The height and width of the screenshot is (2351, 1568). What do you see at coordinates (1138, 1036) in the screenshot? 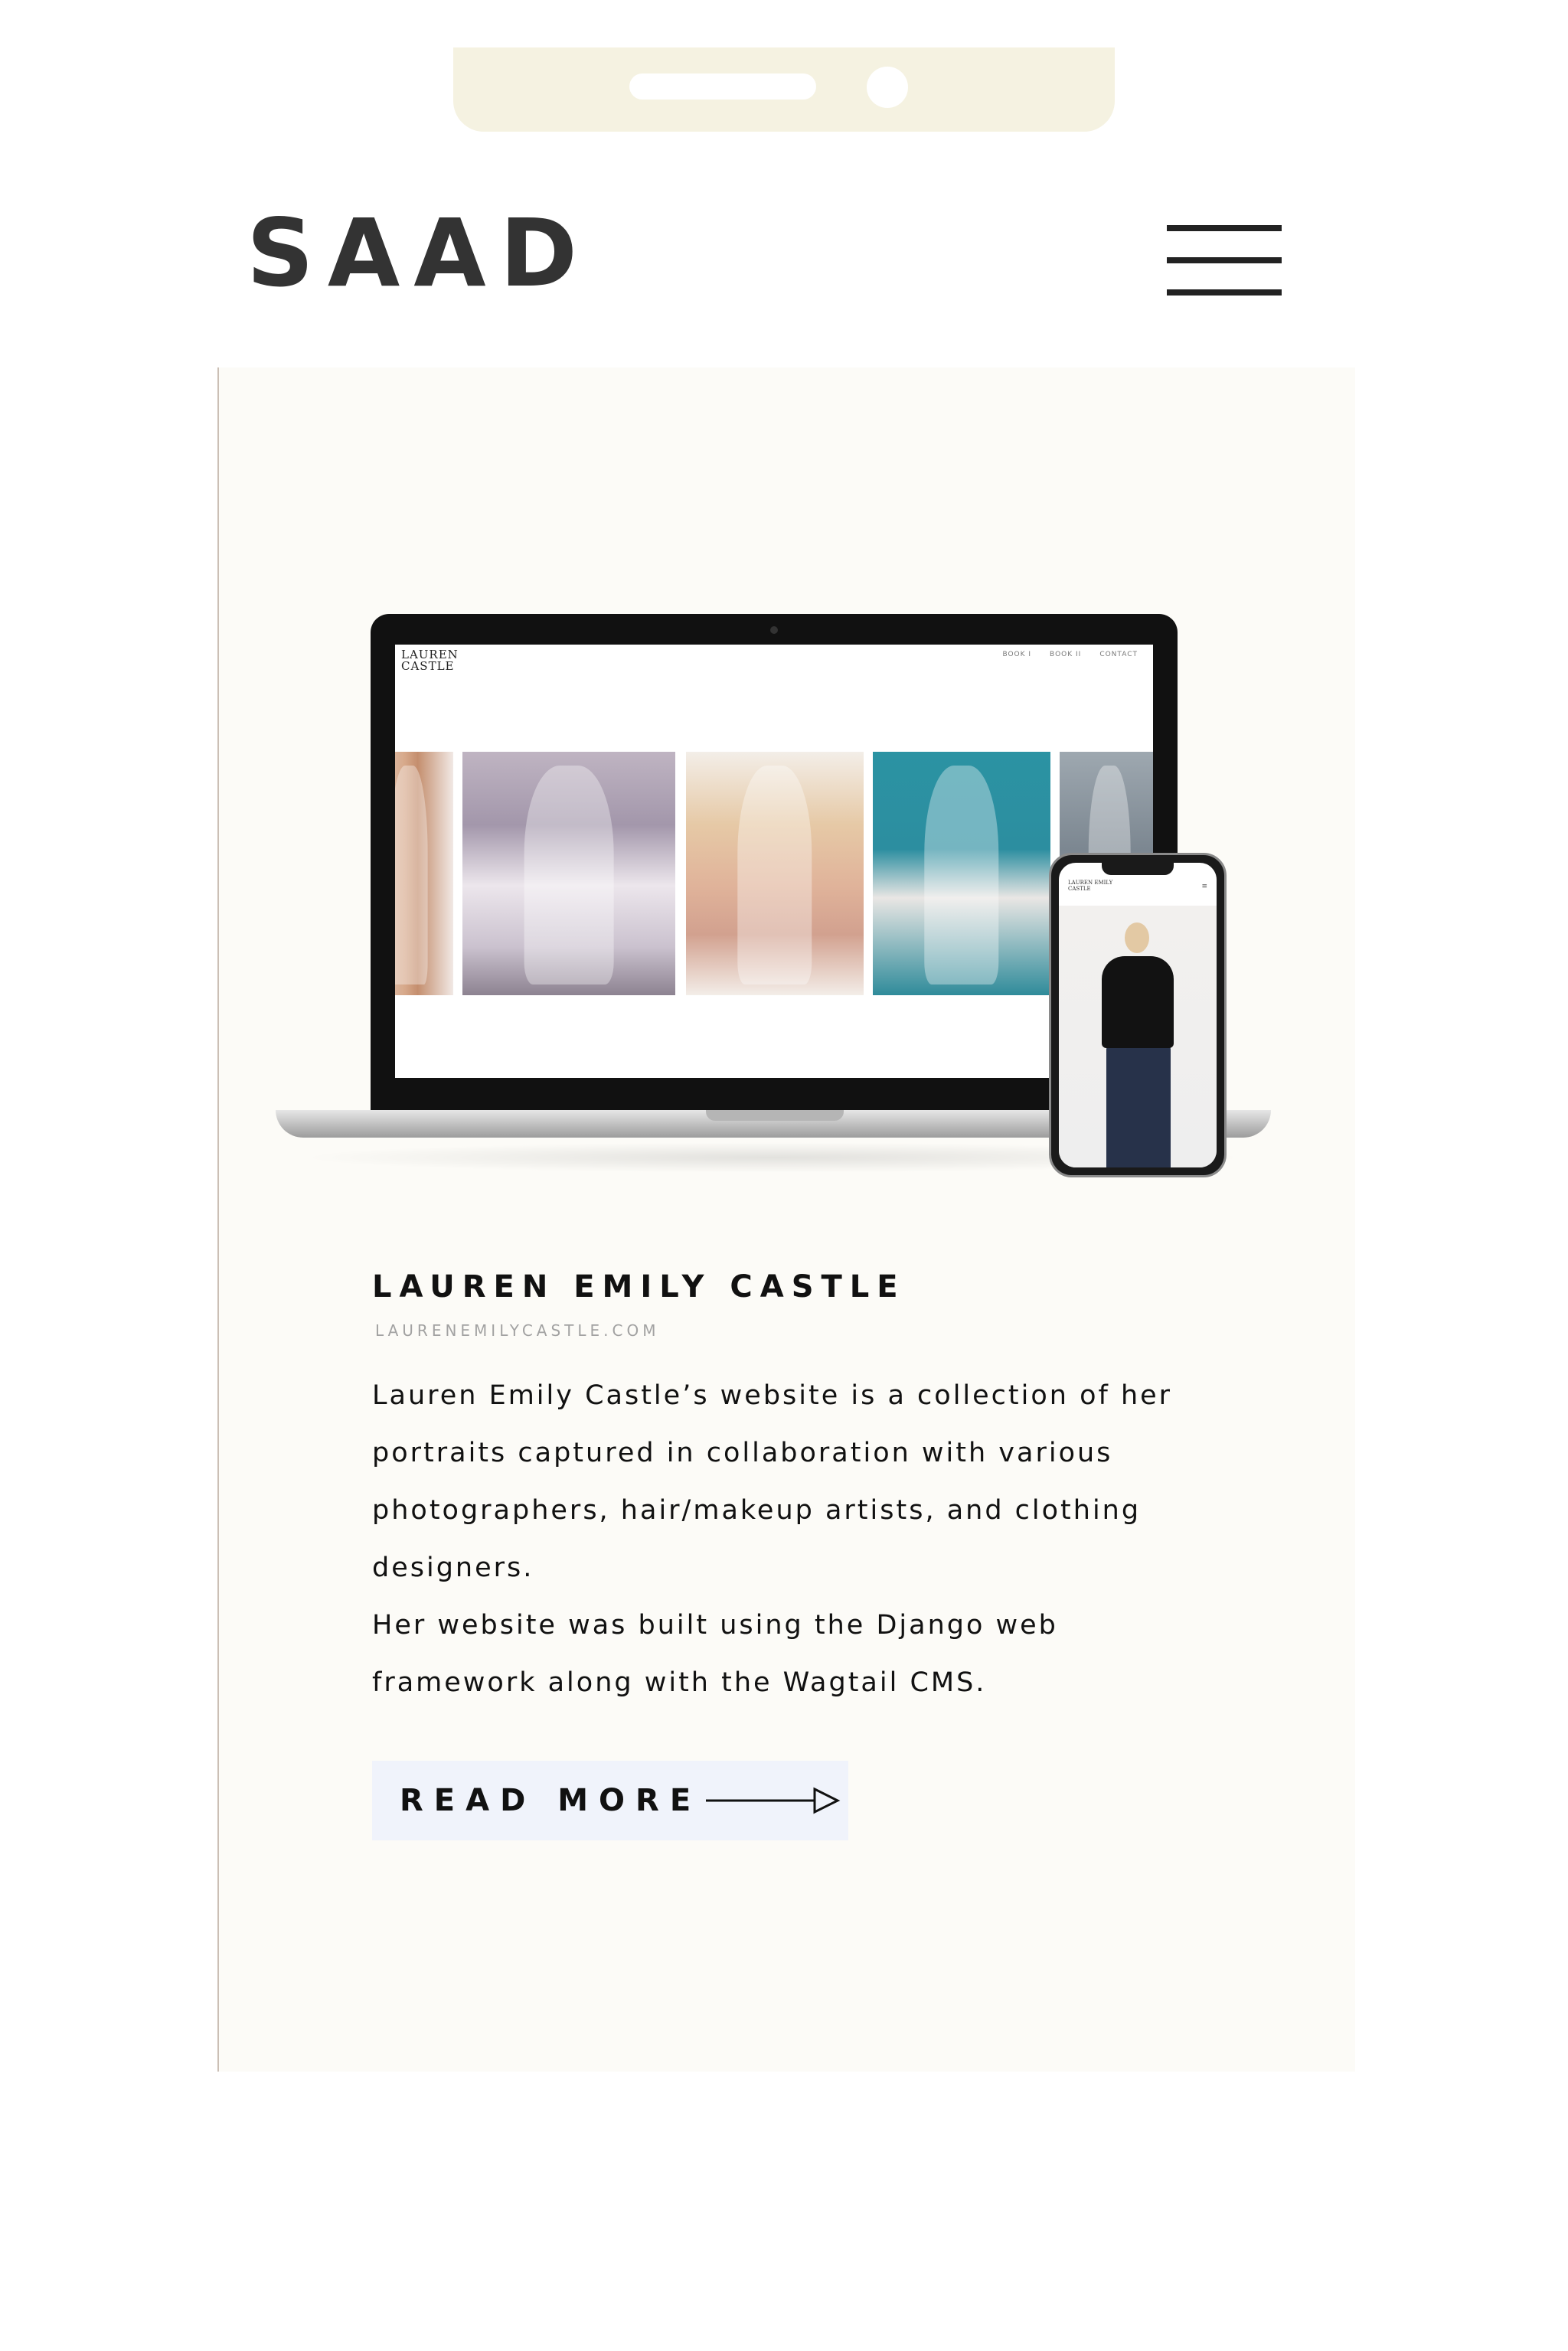
I see `phone-portrait-photo` at bounding box center [1138, 1036].